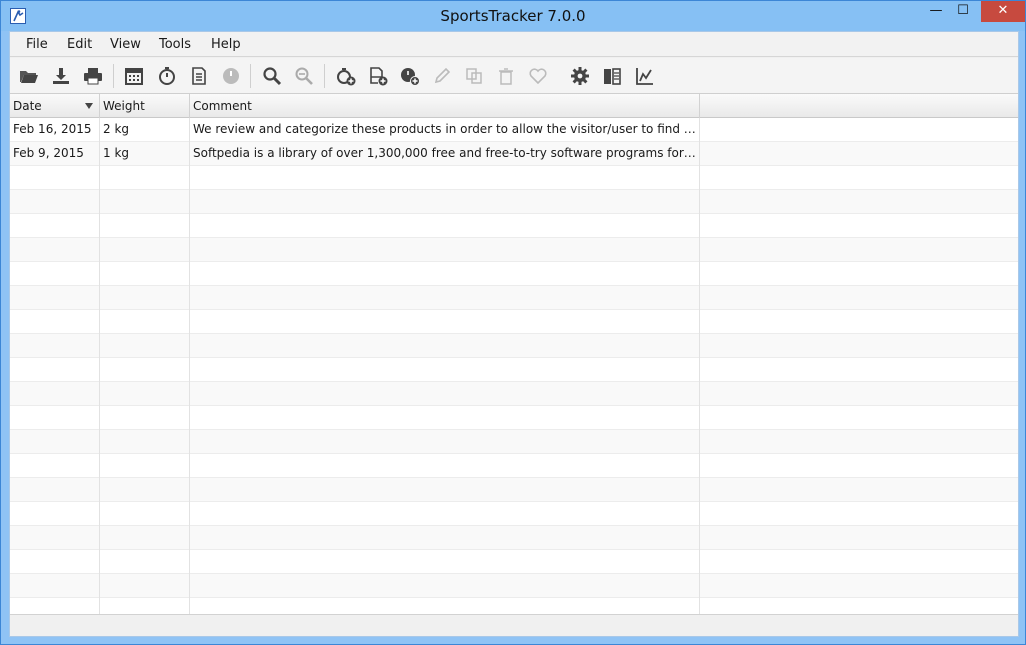 The width and height of the screenshot is (1026, 645). I want to click on menu-view: View, so click(125, 44).